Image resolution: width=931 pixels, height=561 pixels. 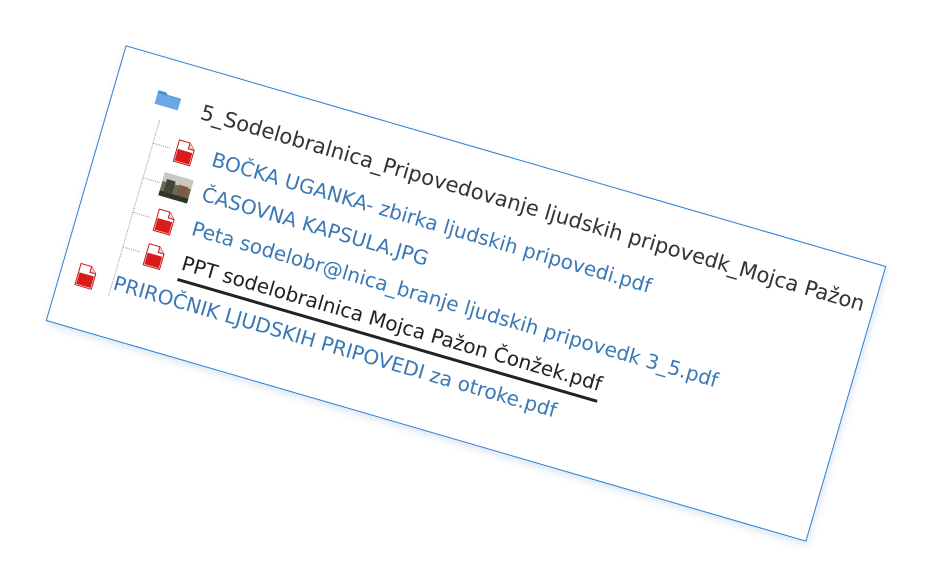 I want to click on tree-connector, so click(x=134, y=208).